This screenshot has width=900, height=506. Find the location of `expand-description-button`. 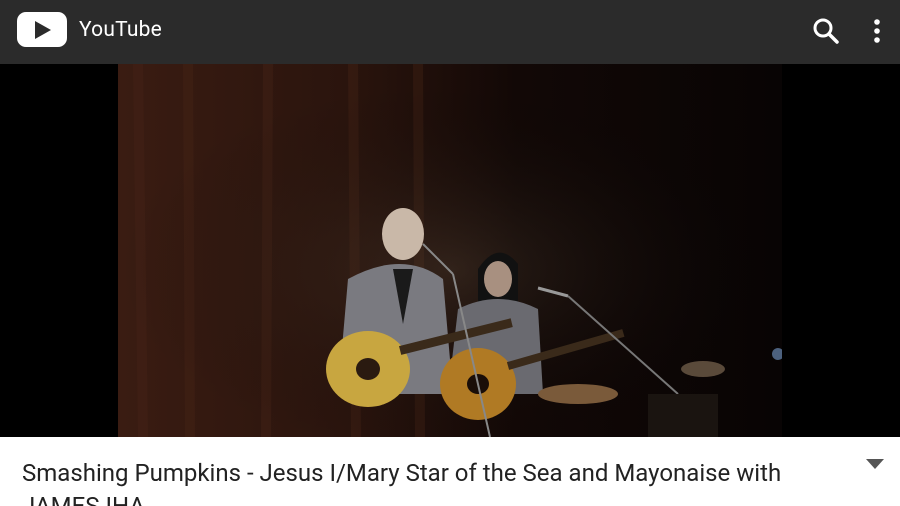

expand-description-button is located at coordinates (875, 465).